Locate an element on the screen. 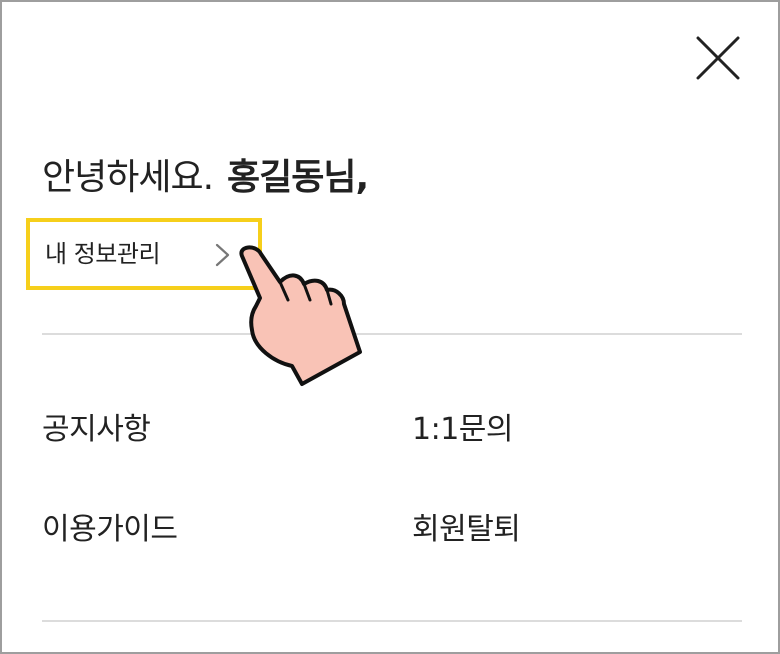 This screenshot has height=654, width=780. my-info-label: 내 정보관리 is located at coordinates (103, 254).